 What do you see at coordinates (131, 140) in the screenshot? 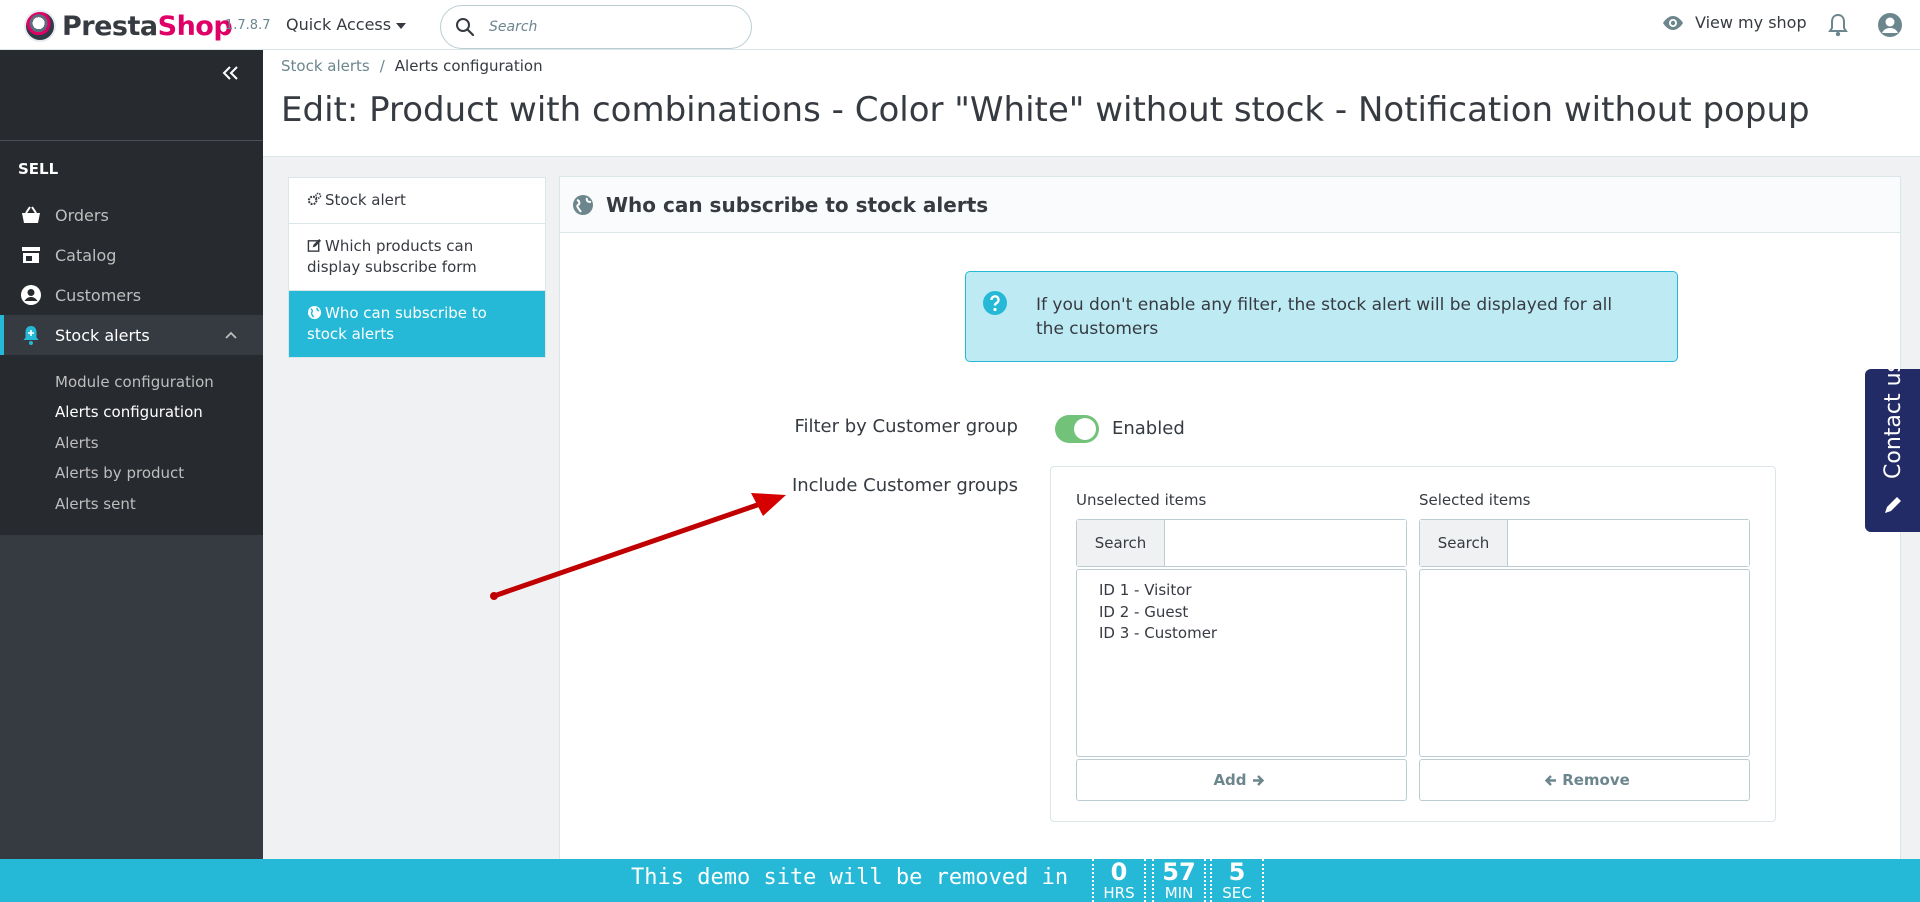
I see `sidebar-divider` at bounding box center [131, 140].